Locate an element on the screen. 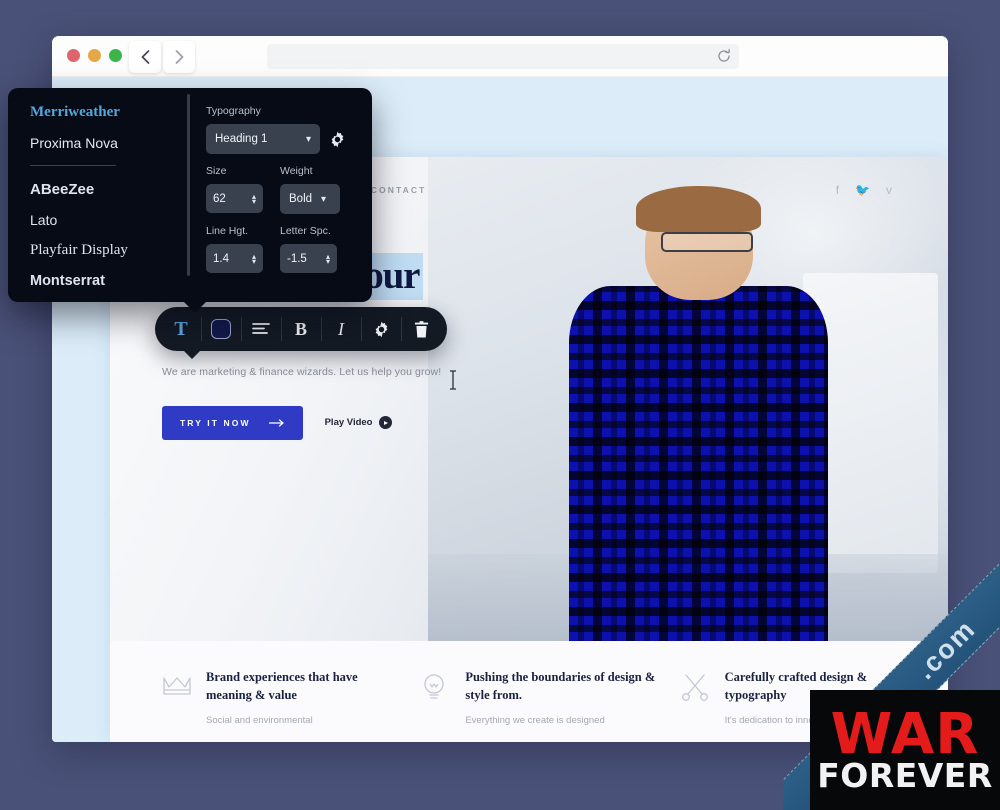 The image size is (1000, 810). text-tool-button: T is located at coordinates (181, 329).